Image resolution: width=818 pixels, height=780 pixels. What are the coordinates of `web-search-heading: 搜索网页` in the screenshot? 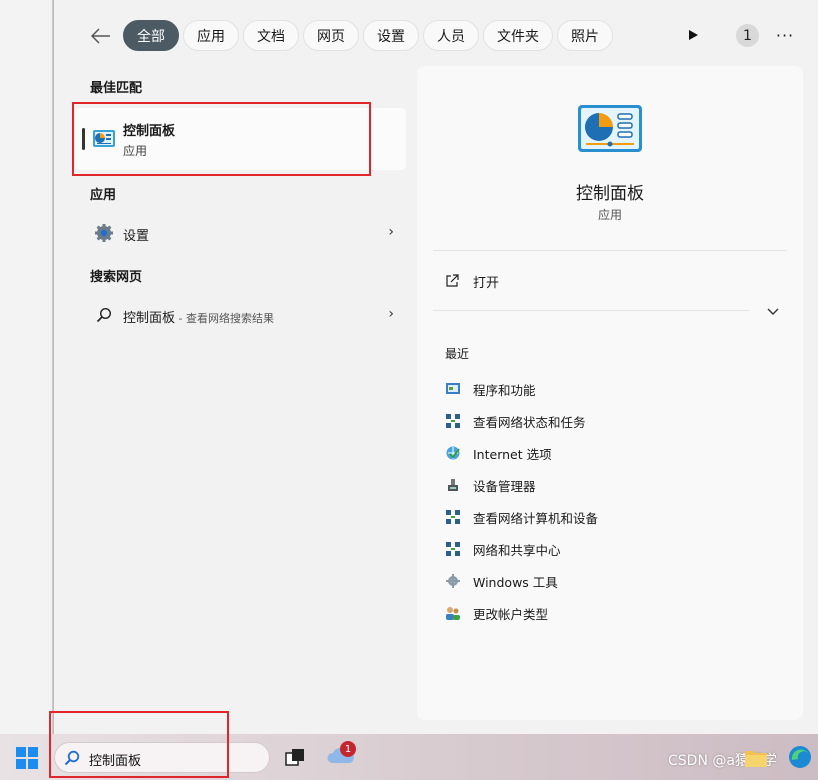 It's located at (116, 277).